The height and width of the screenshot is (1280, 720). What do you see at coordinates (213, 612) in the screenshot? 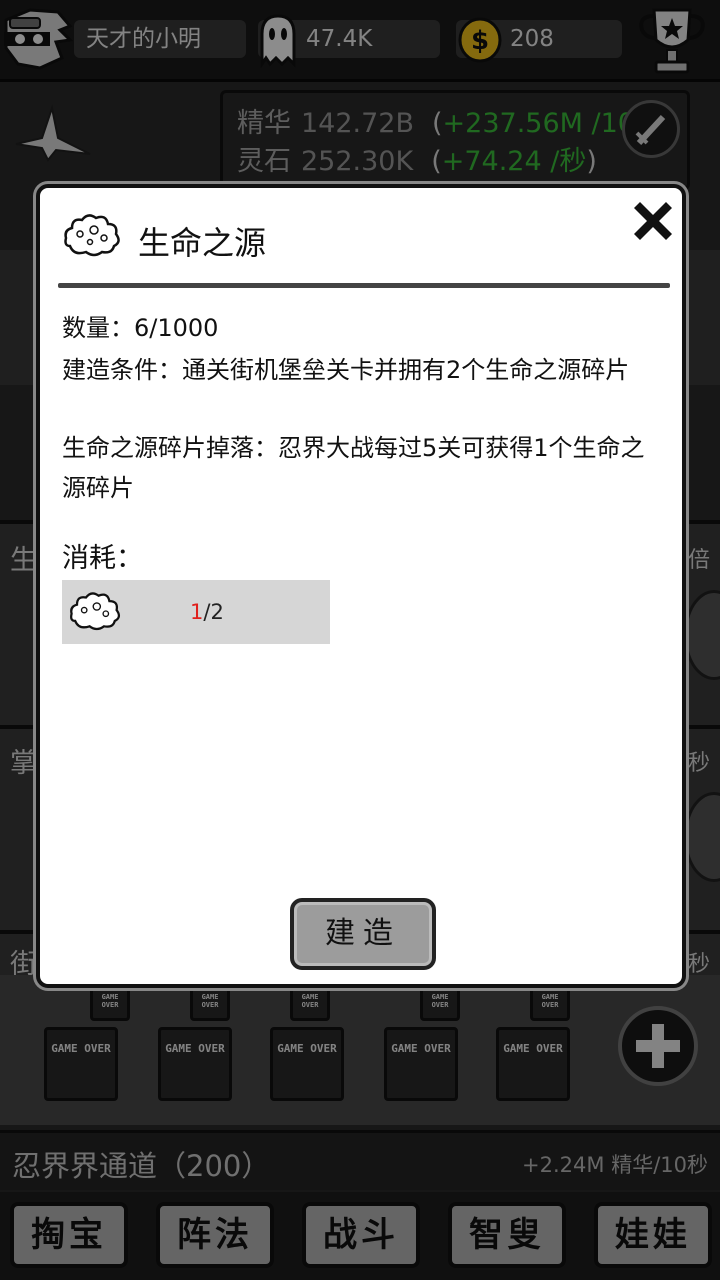
I see `cost-need: /2` at bounding box center [213, 612].